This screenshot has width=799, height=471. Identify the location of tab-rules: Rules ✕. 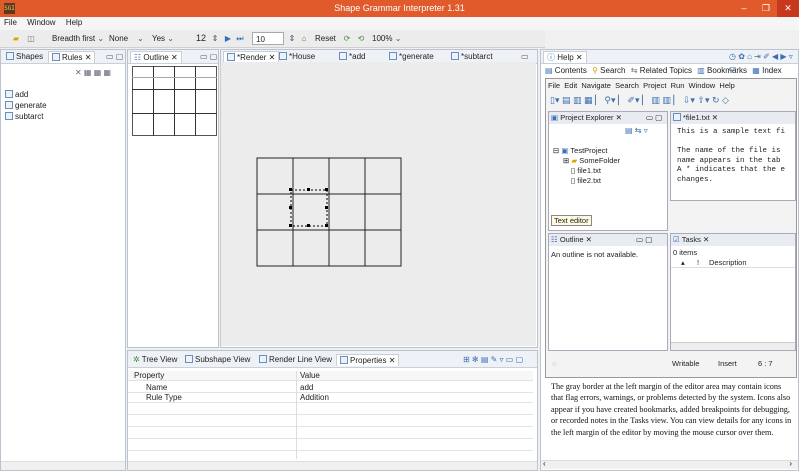
(72, 57).